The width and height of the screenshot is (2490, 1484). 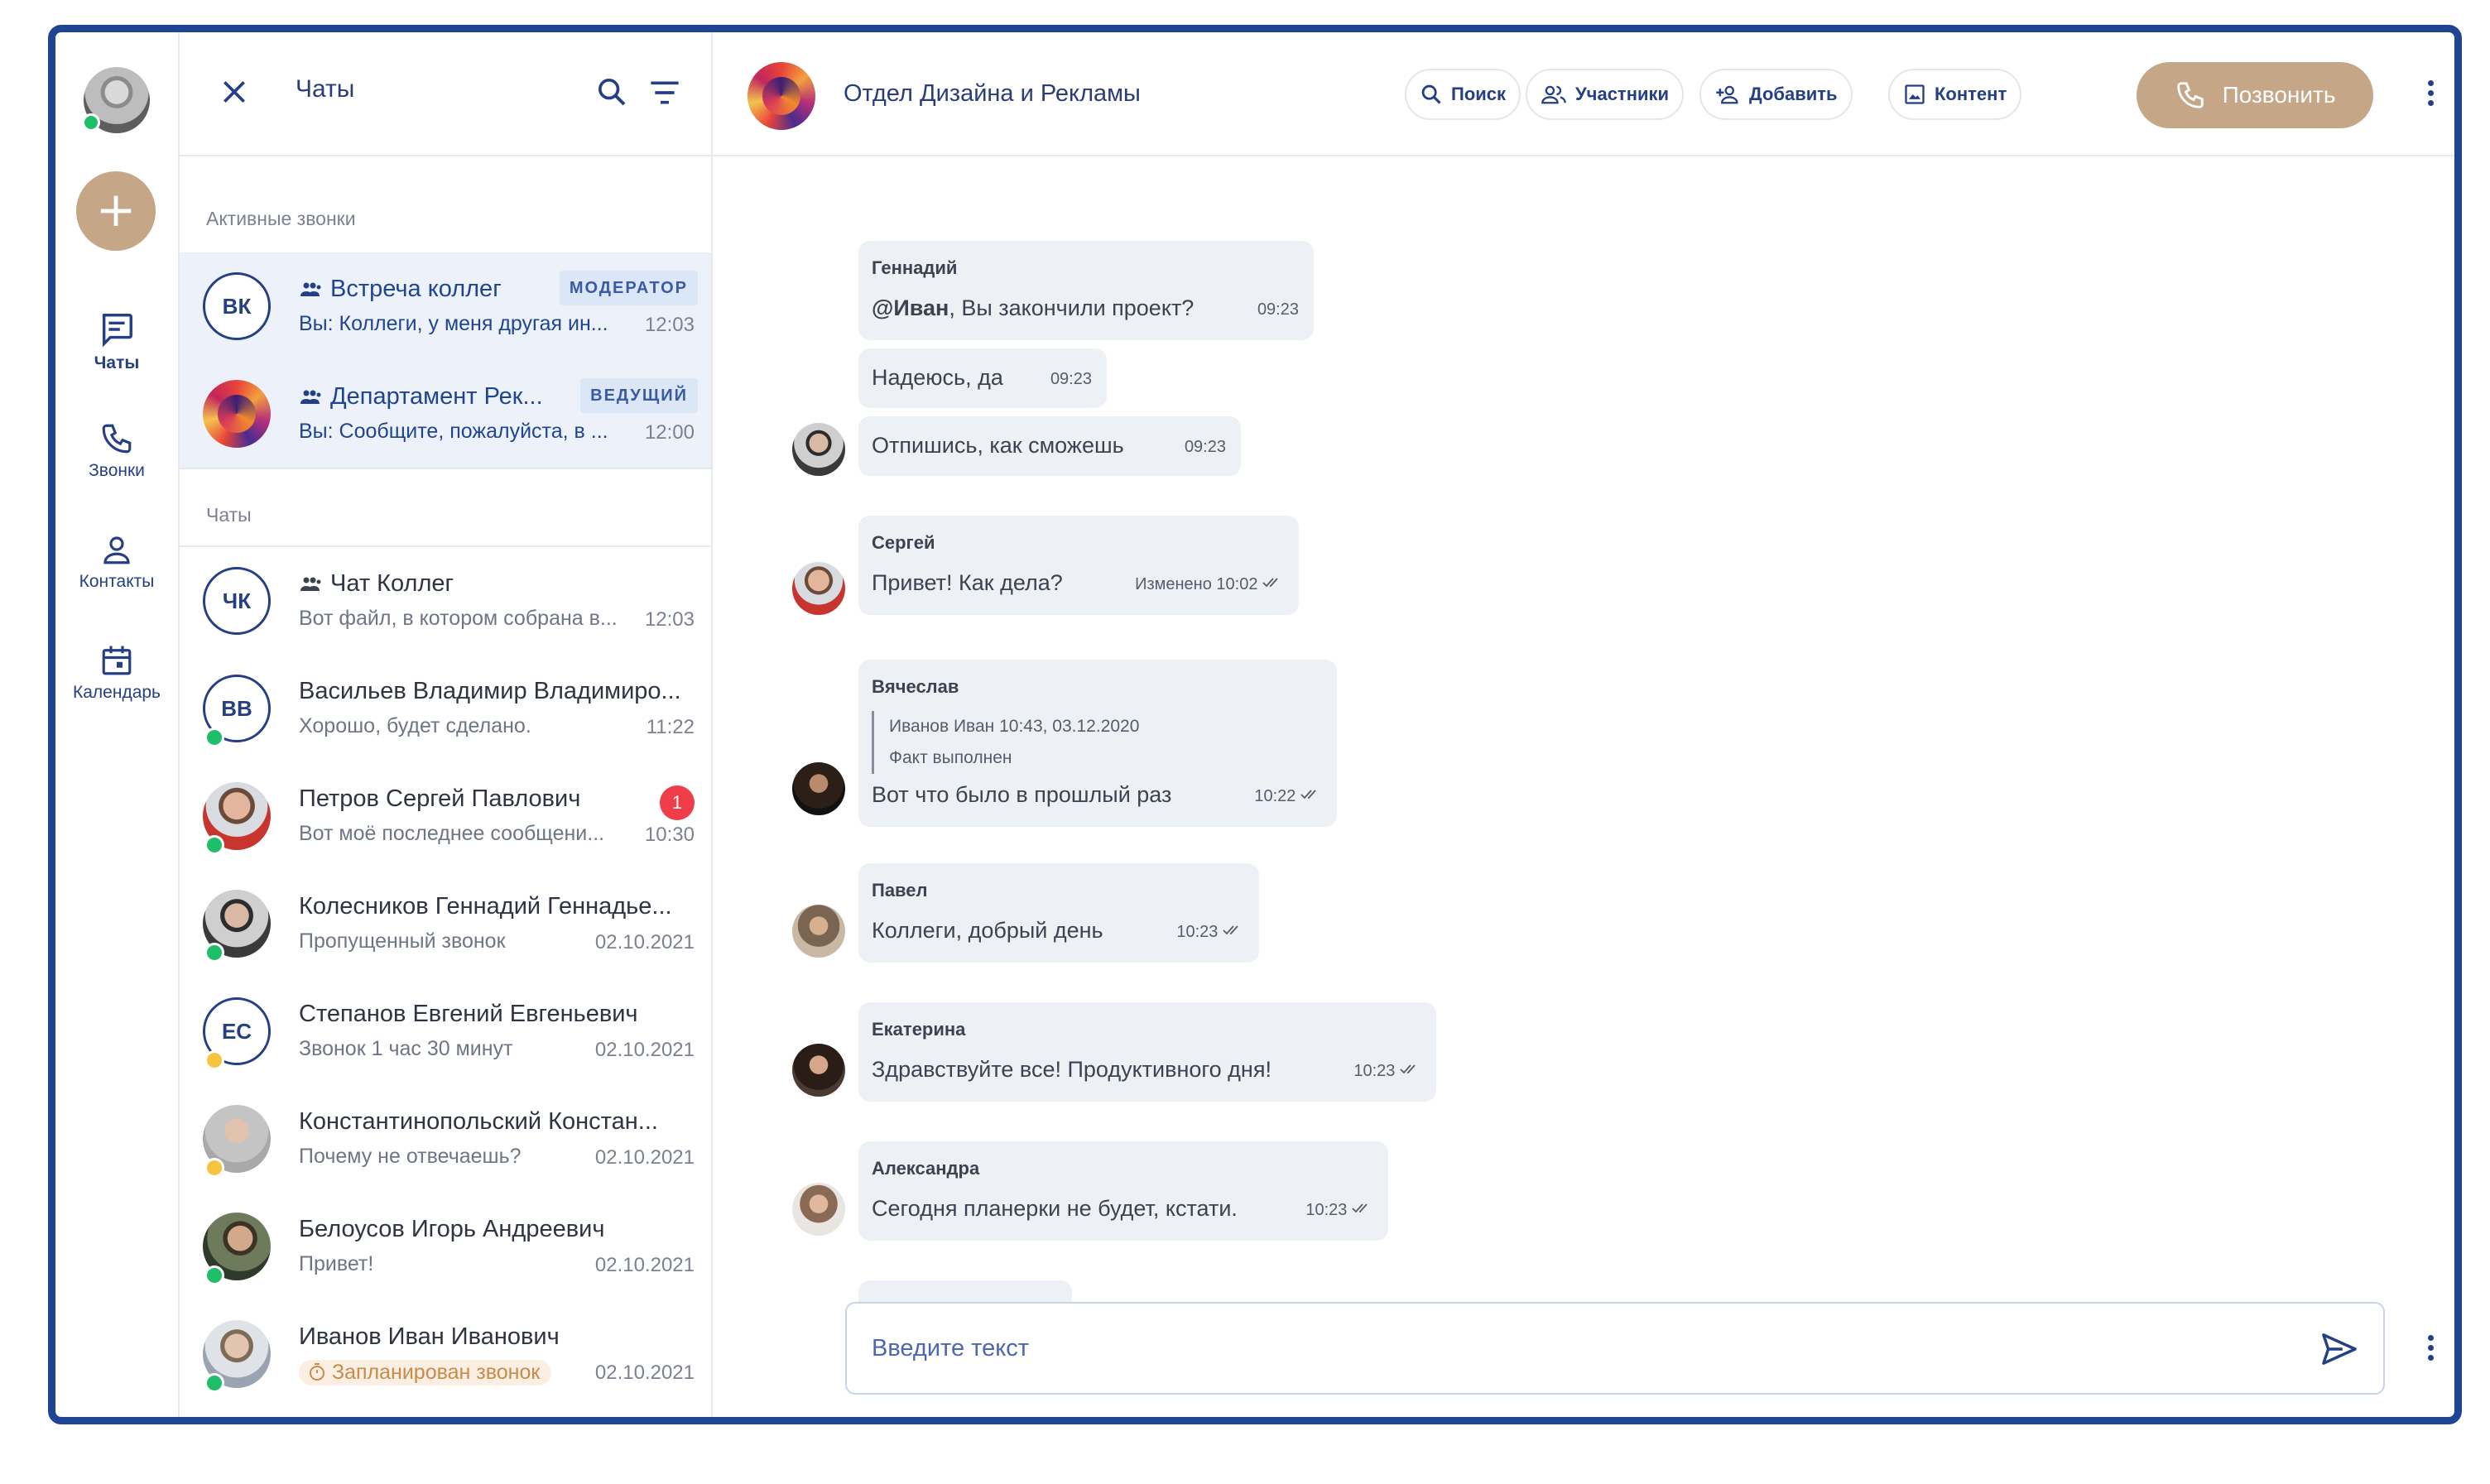 What do you see at coordinates (2339, 1349) in the screenshot?
I see `send-icon` at bounding box center [2339, 1349].